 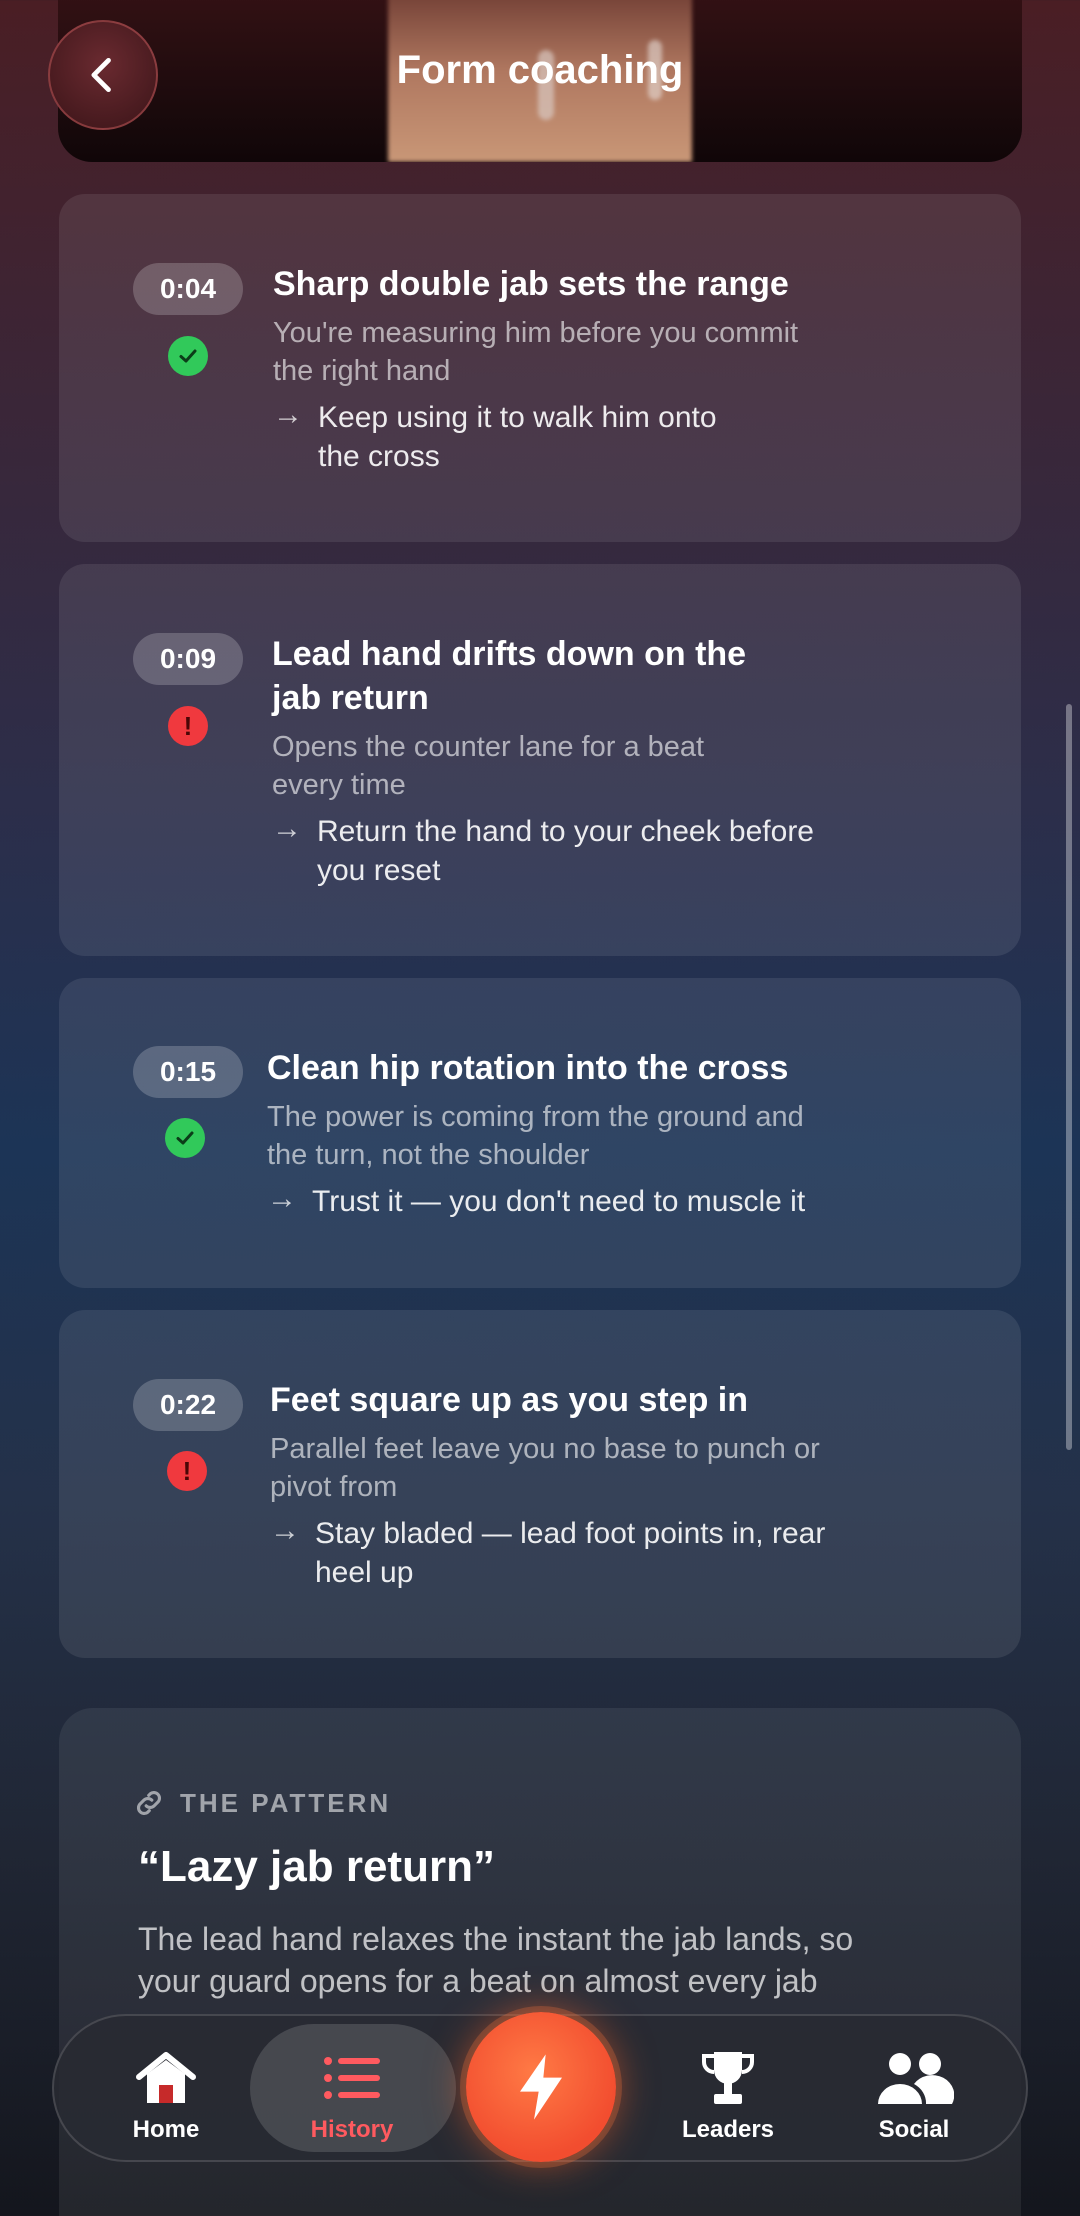 What do you see at coordinates (352, 2129) in the screenshot?
I see `tab-history-label: History` at bounding box center [352, 2129].